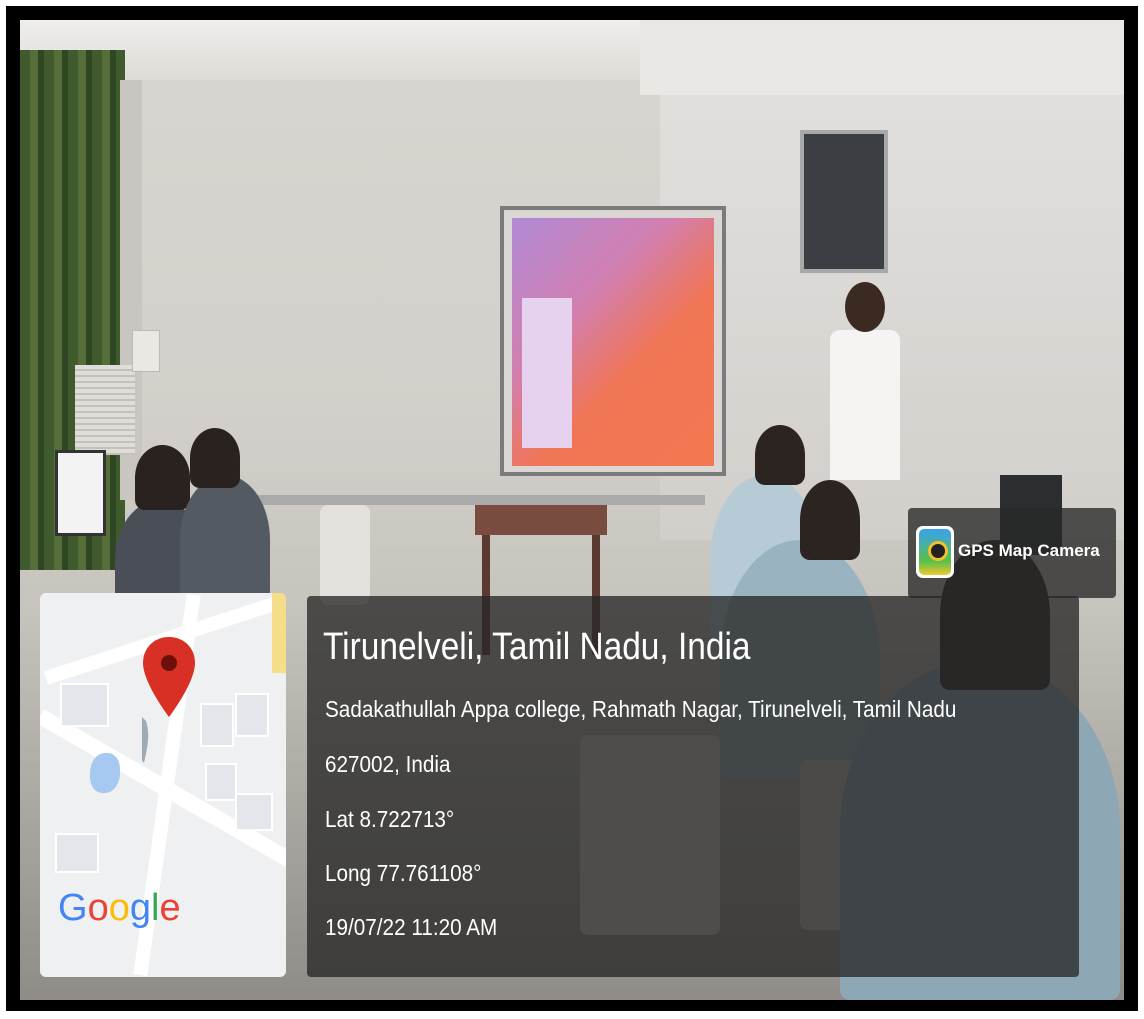 The width and height of the screenshot is (1144, 1019). Describe the element at coordinates (119, 908) in the screenshot. I see `google-logo: Google` at that location.